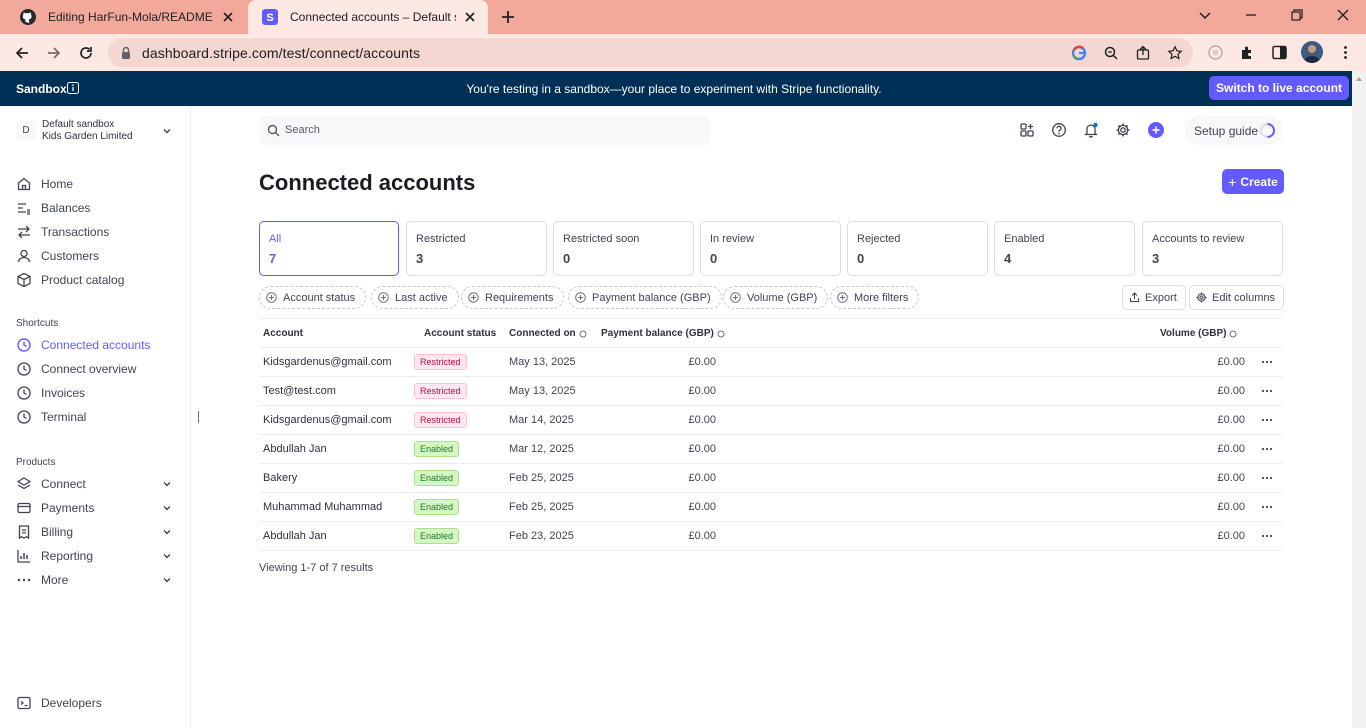 The width and height of the screenshot is (1366, 728). Describe the element at coordinates (1027, 130) in the screenshot. I see `apps-icon` at that location.